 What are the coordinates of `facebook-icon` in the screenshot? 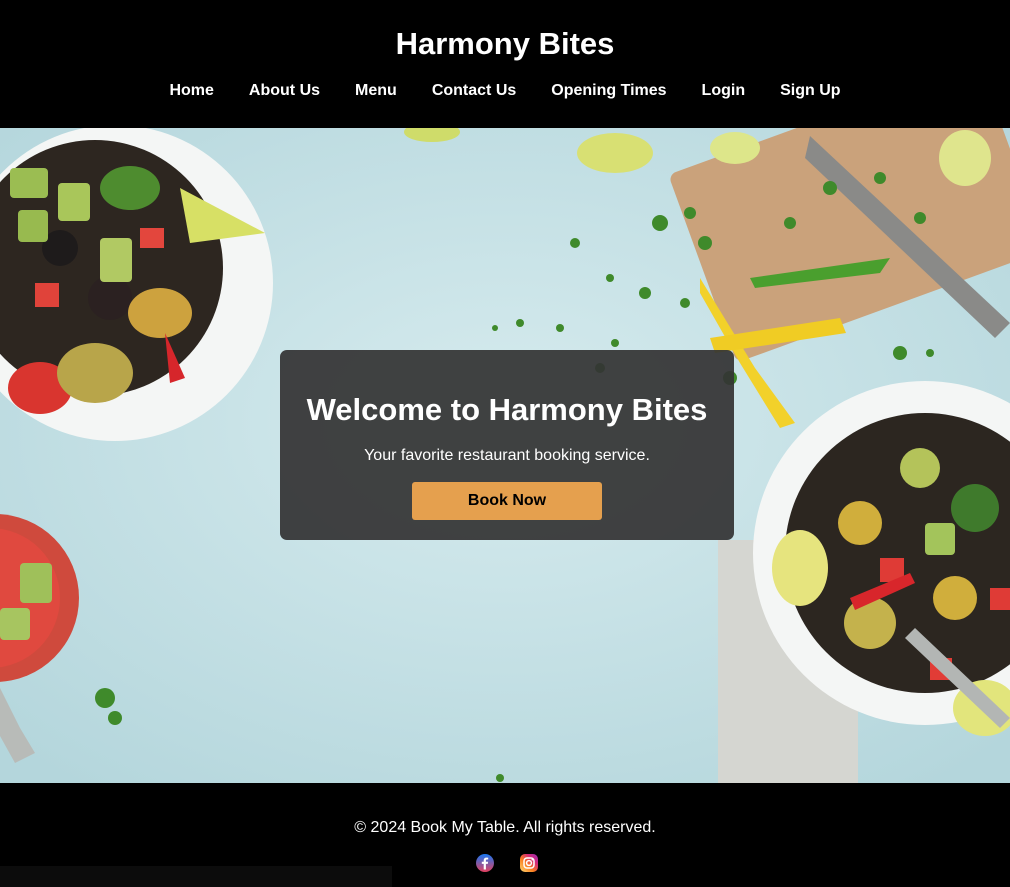 It's located at (485, 863).